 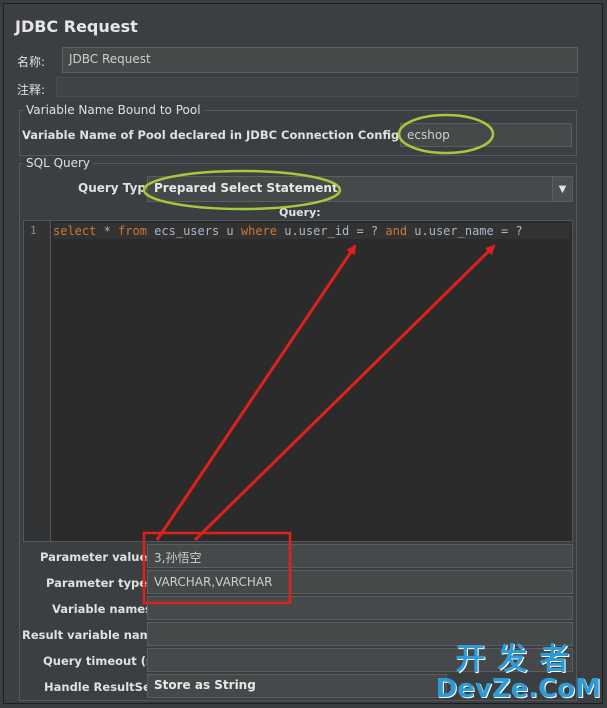 I want to click on watermark-logo: 开发者 DevZe.CoM, so click(x=518, y=669).